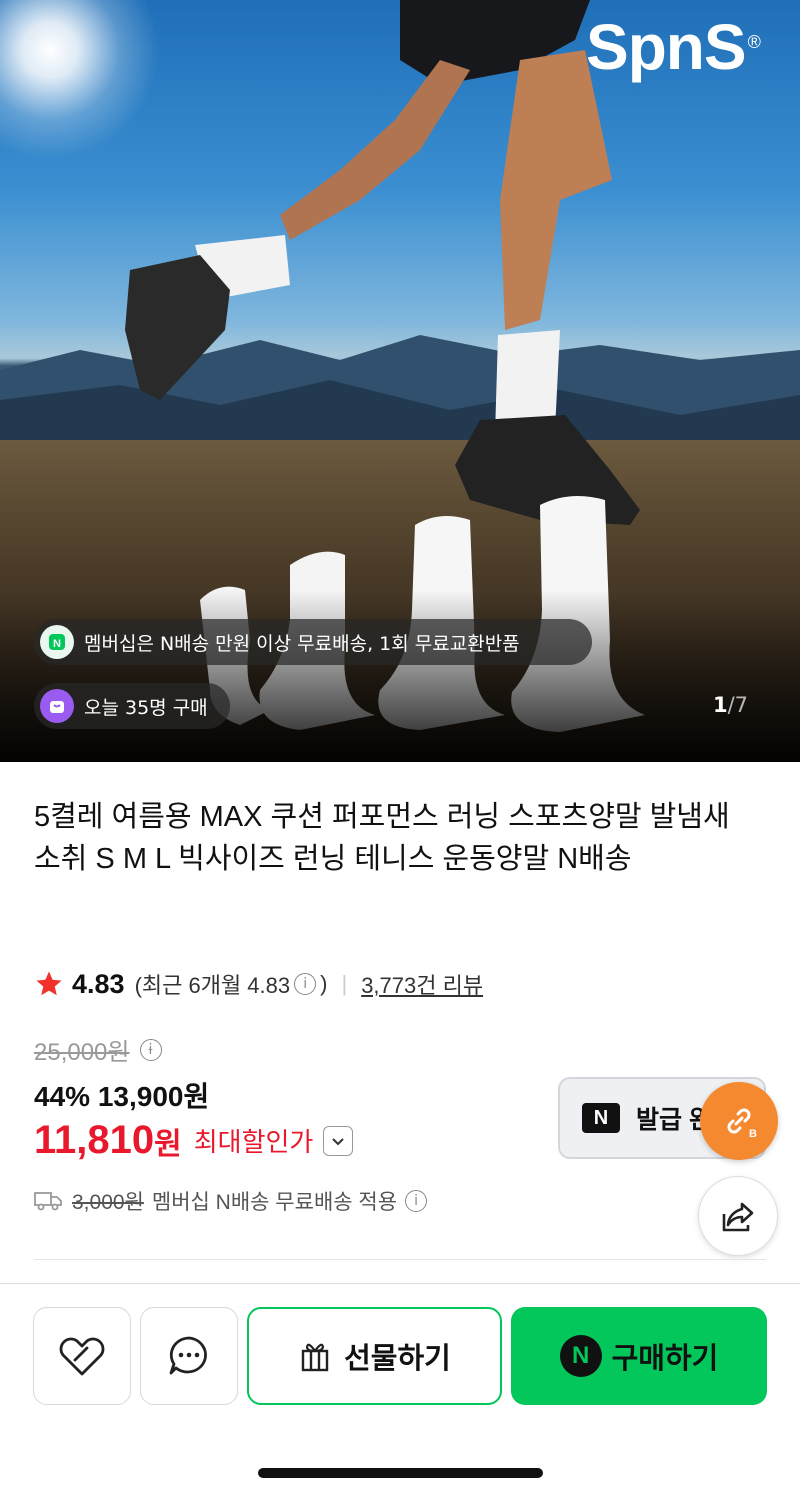 This screenshot has width=800, height=1495. What do you see at coordinates (57, 706) in the screenshot?
I see `shopping-bag-icon` at bounding box center [57, 706].